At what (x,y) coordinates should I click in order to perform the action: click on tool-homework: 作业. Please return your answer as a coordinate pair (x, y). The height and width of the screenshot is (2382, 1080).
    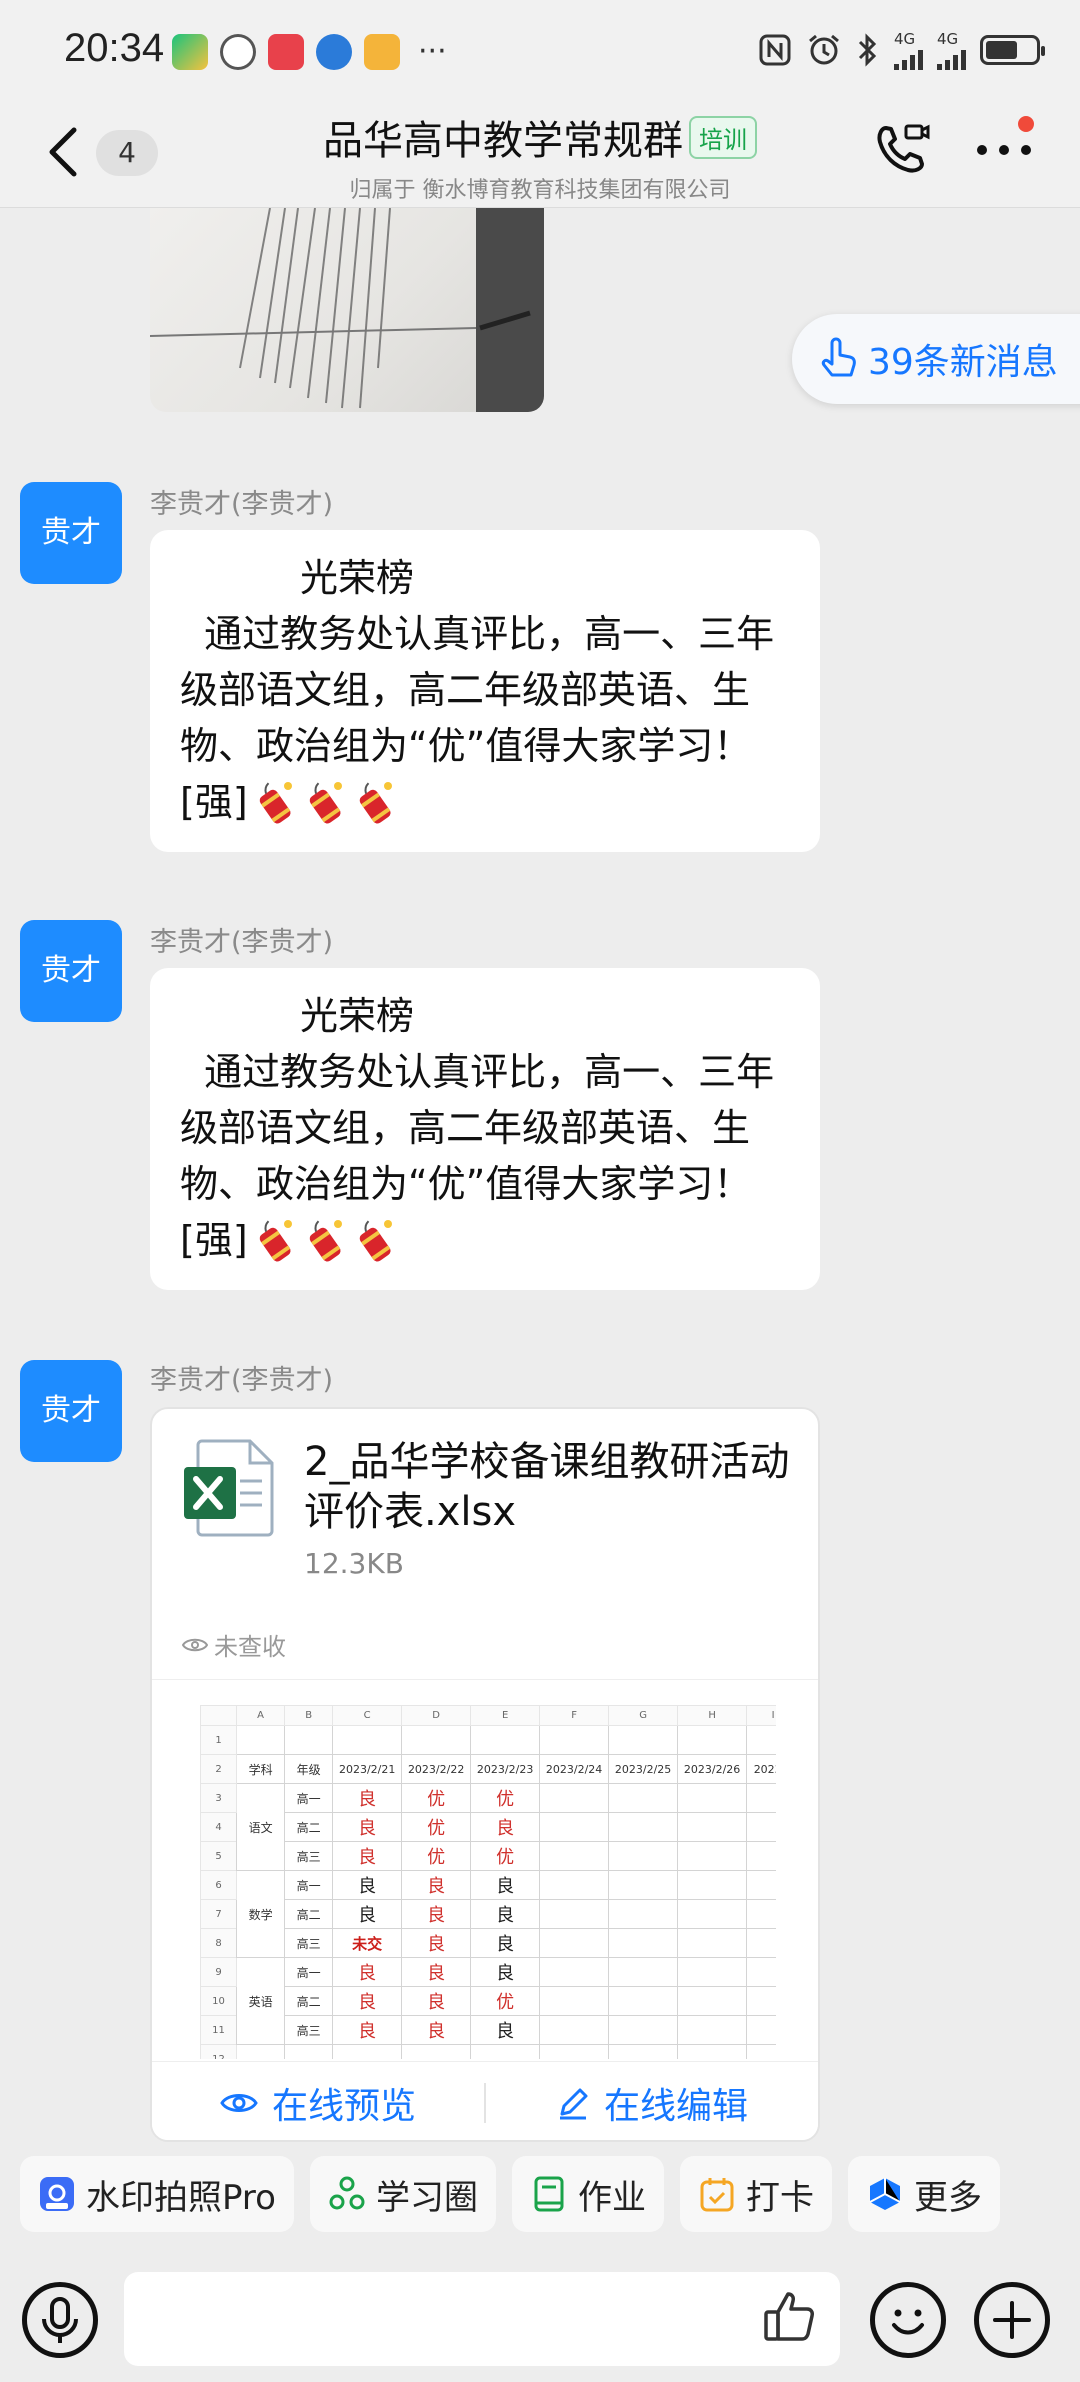
    Looking at the image, I should click on (587, 2194).